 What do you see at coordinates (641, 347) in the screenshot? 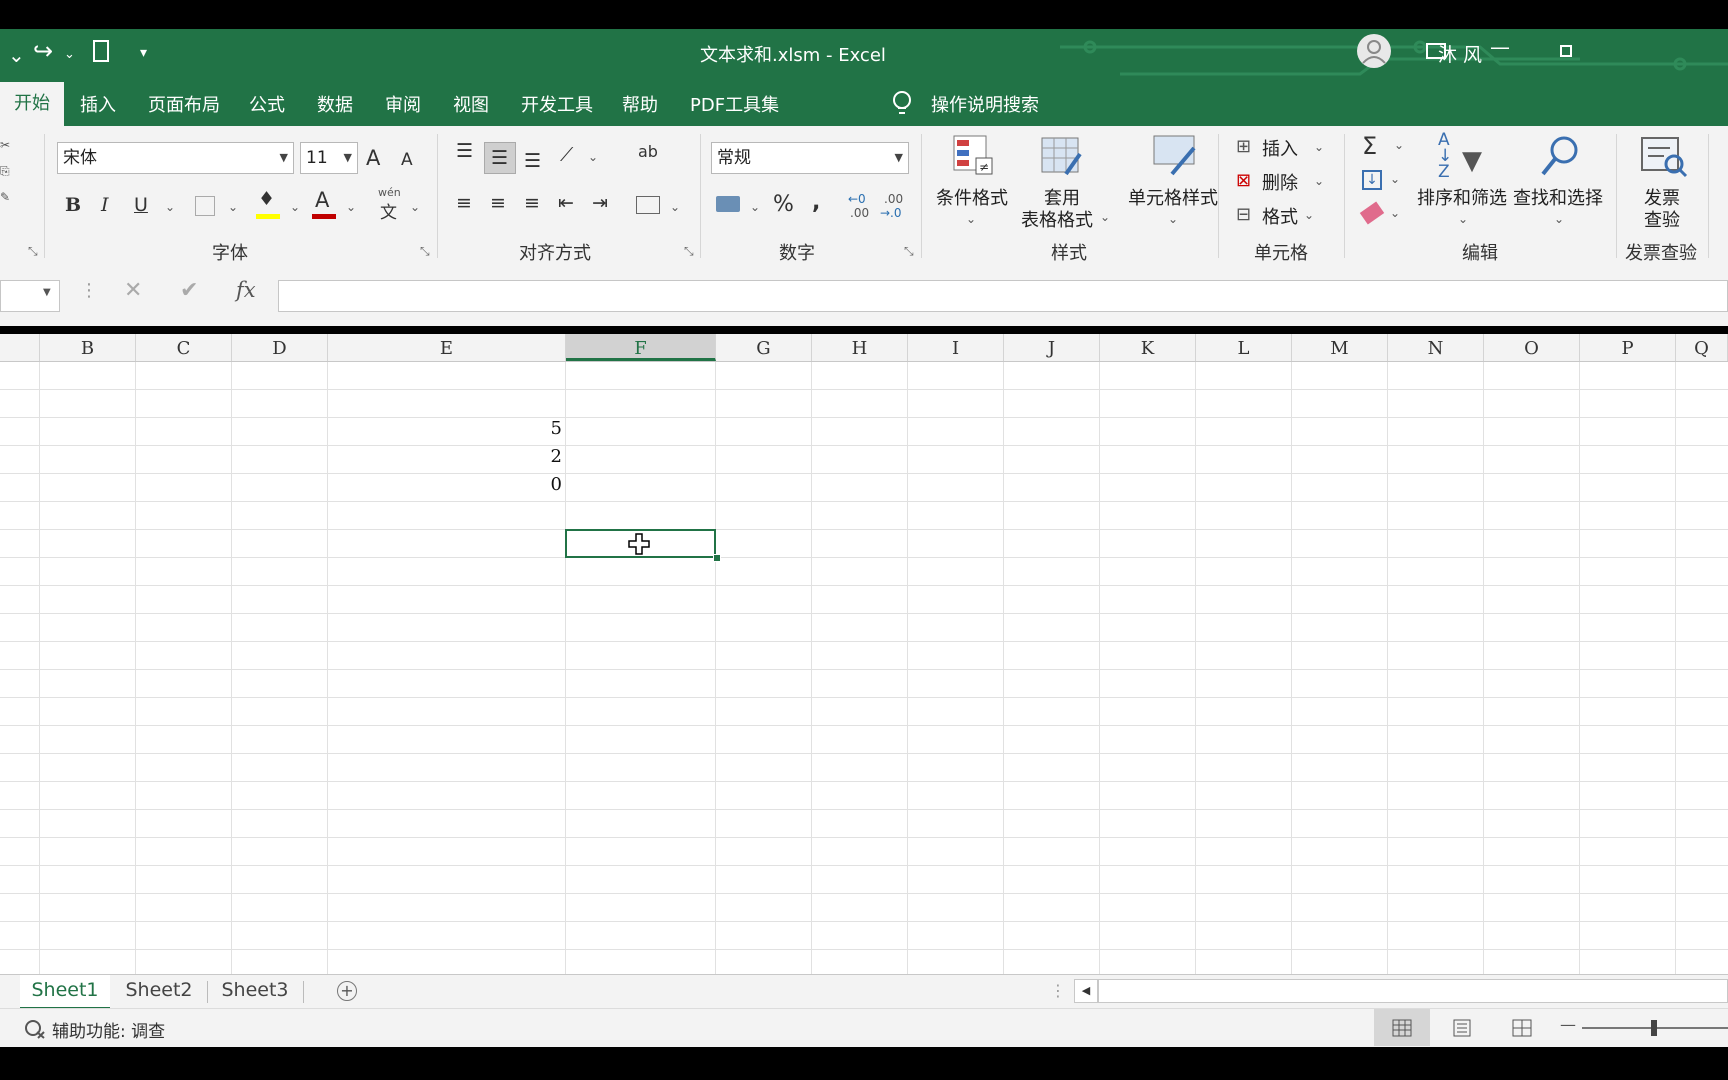
I see `column-header-f: F` at bounding box center [641, 347].